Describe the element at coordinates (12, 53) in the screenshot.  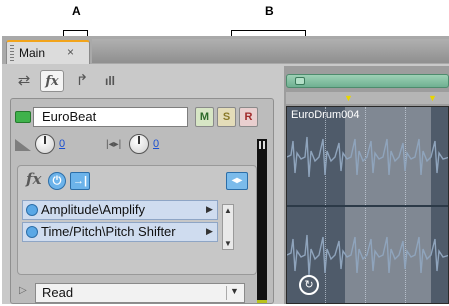
I see `tab-grip-icon` at that location.